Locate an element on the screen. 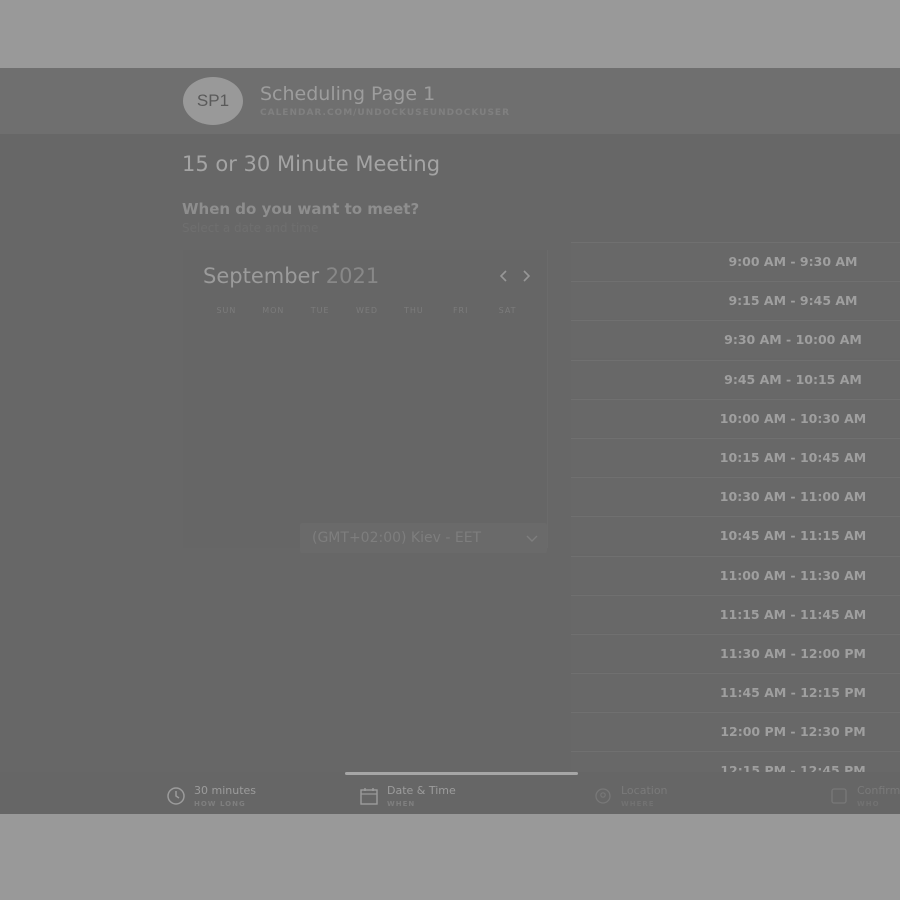 The height and width of the screenshot is (900, 900). prev-month-button is located at coordinates (504, 276).